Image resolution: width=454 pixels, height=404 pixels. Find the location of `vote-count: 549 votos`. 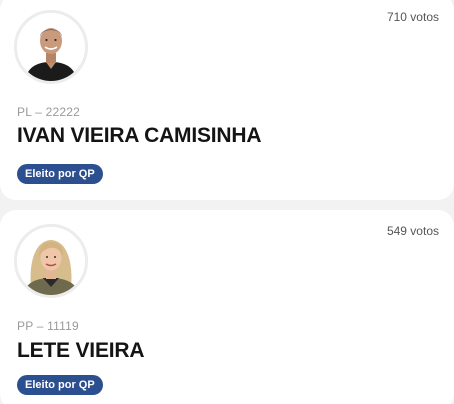

vote-count: 549 votos is located at coordinates (412, 231).